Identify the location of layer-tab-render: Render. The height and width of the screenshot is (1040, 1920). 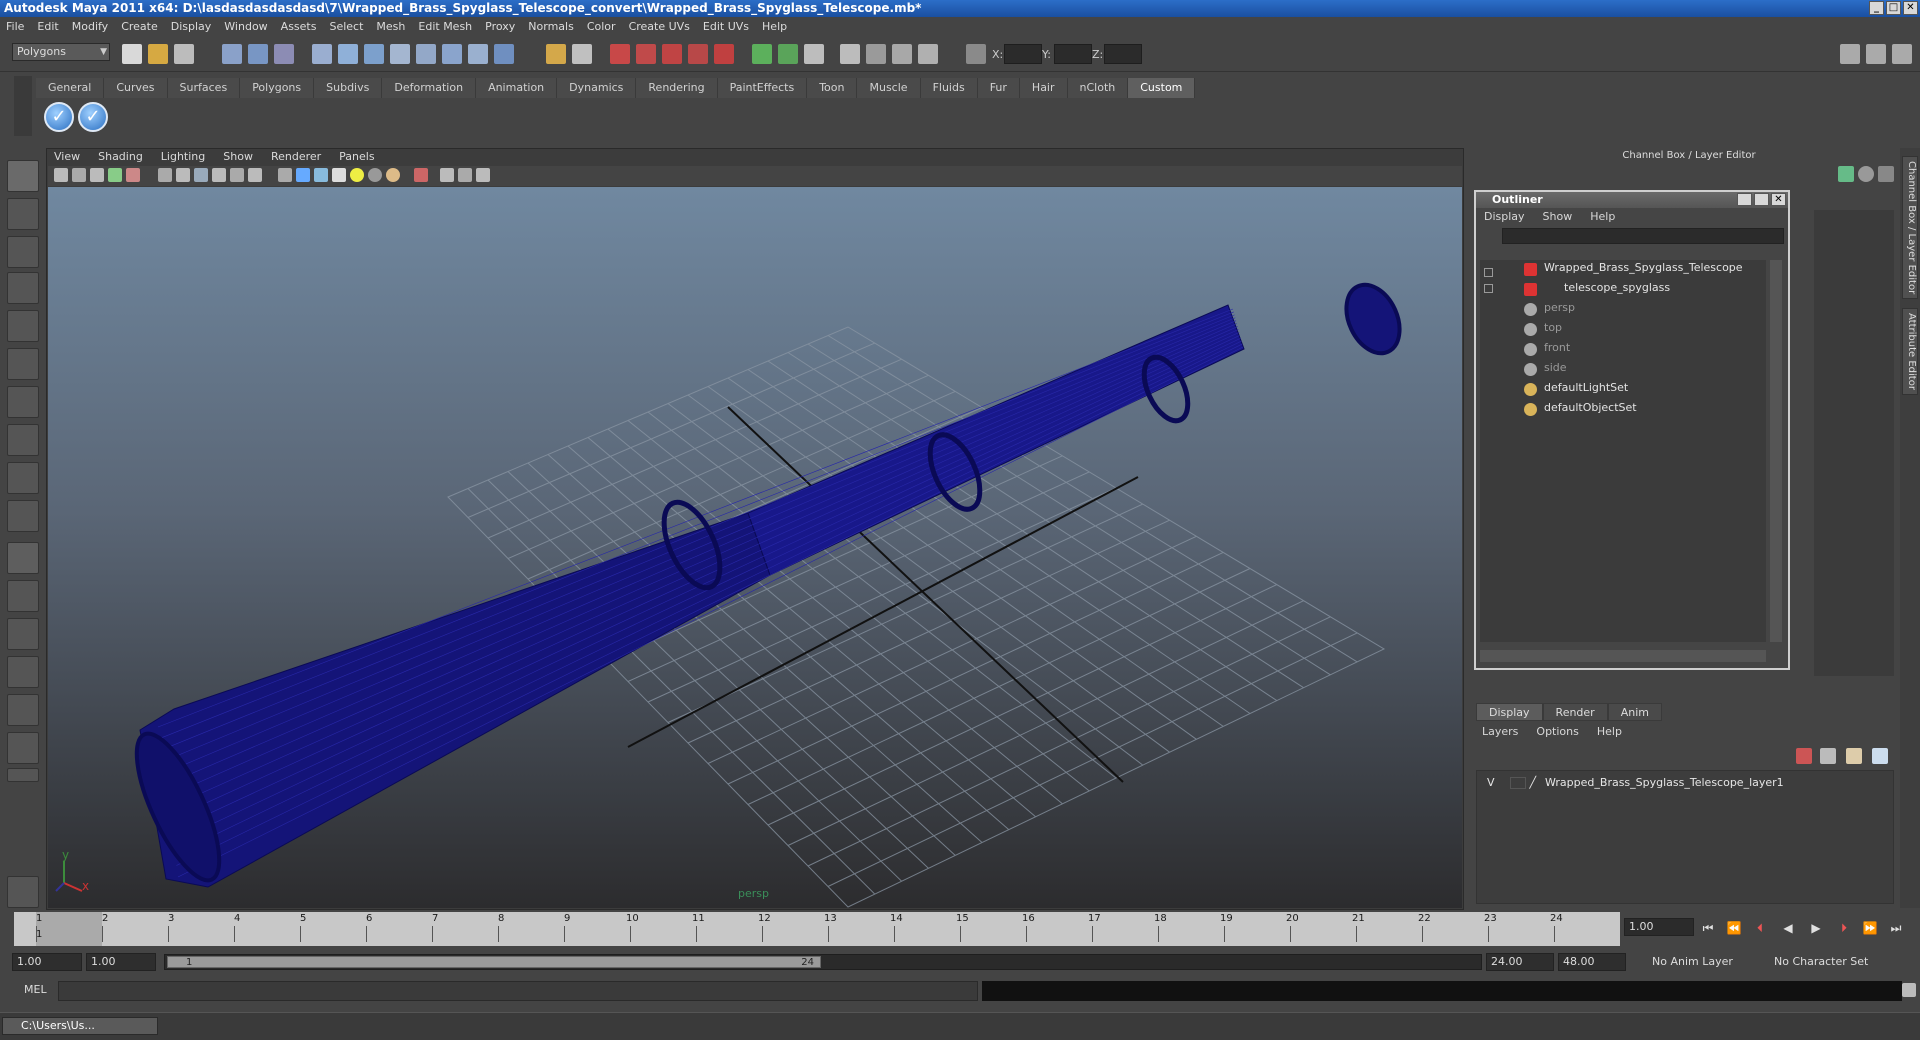
(1575, 712).